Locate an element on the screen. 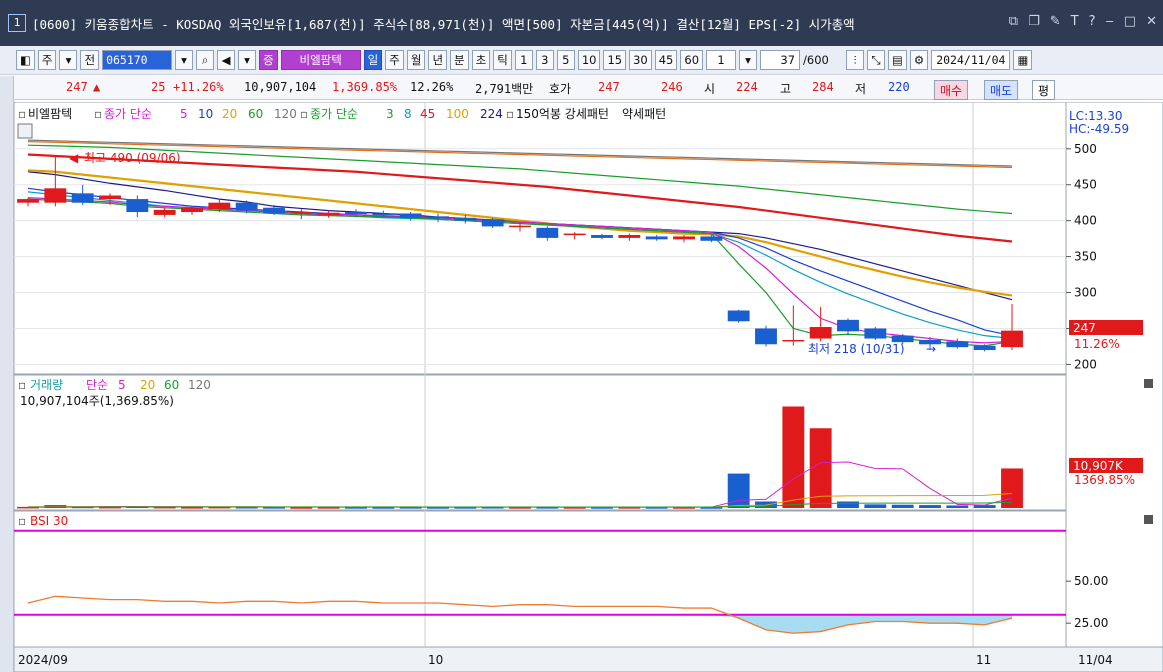 The image size is (1163, 672). drawing-tool-icon: ⤡ is located at coordinates (876, 60).